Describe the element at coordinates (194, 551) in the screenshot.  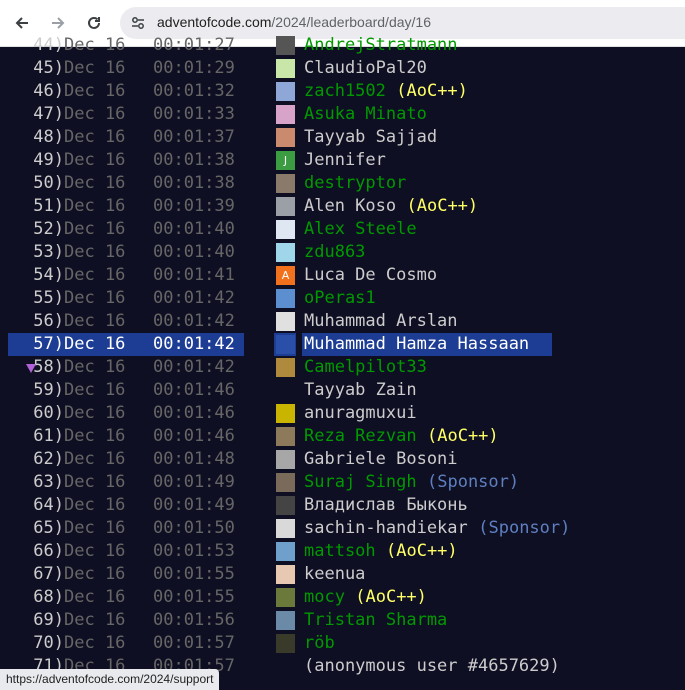
I see `completion-time: 00:01:53` at that location.